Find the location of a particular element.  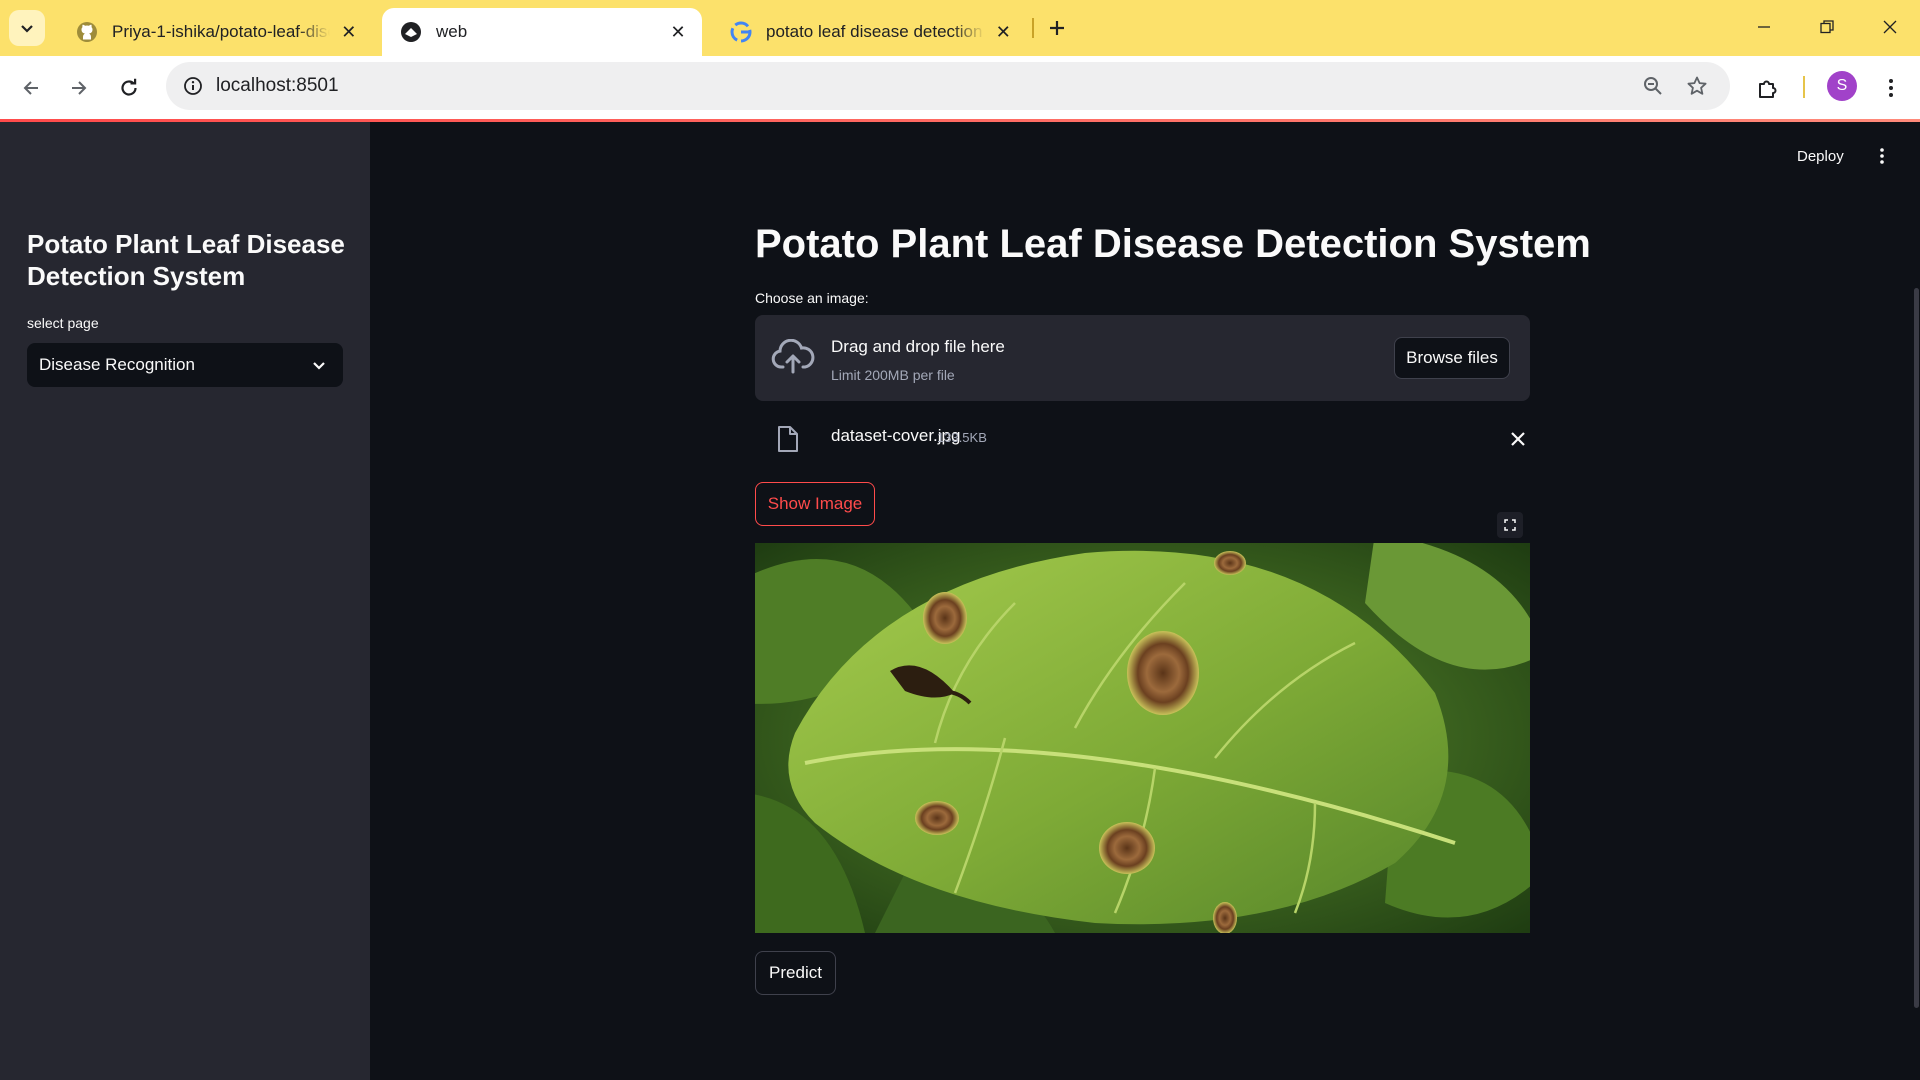

show-image-button: Show Image is located at coordinates (815, 504).